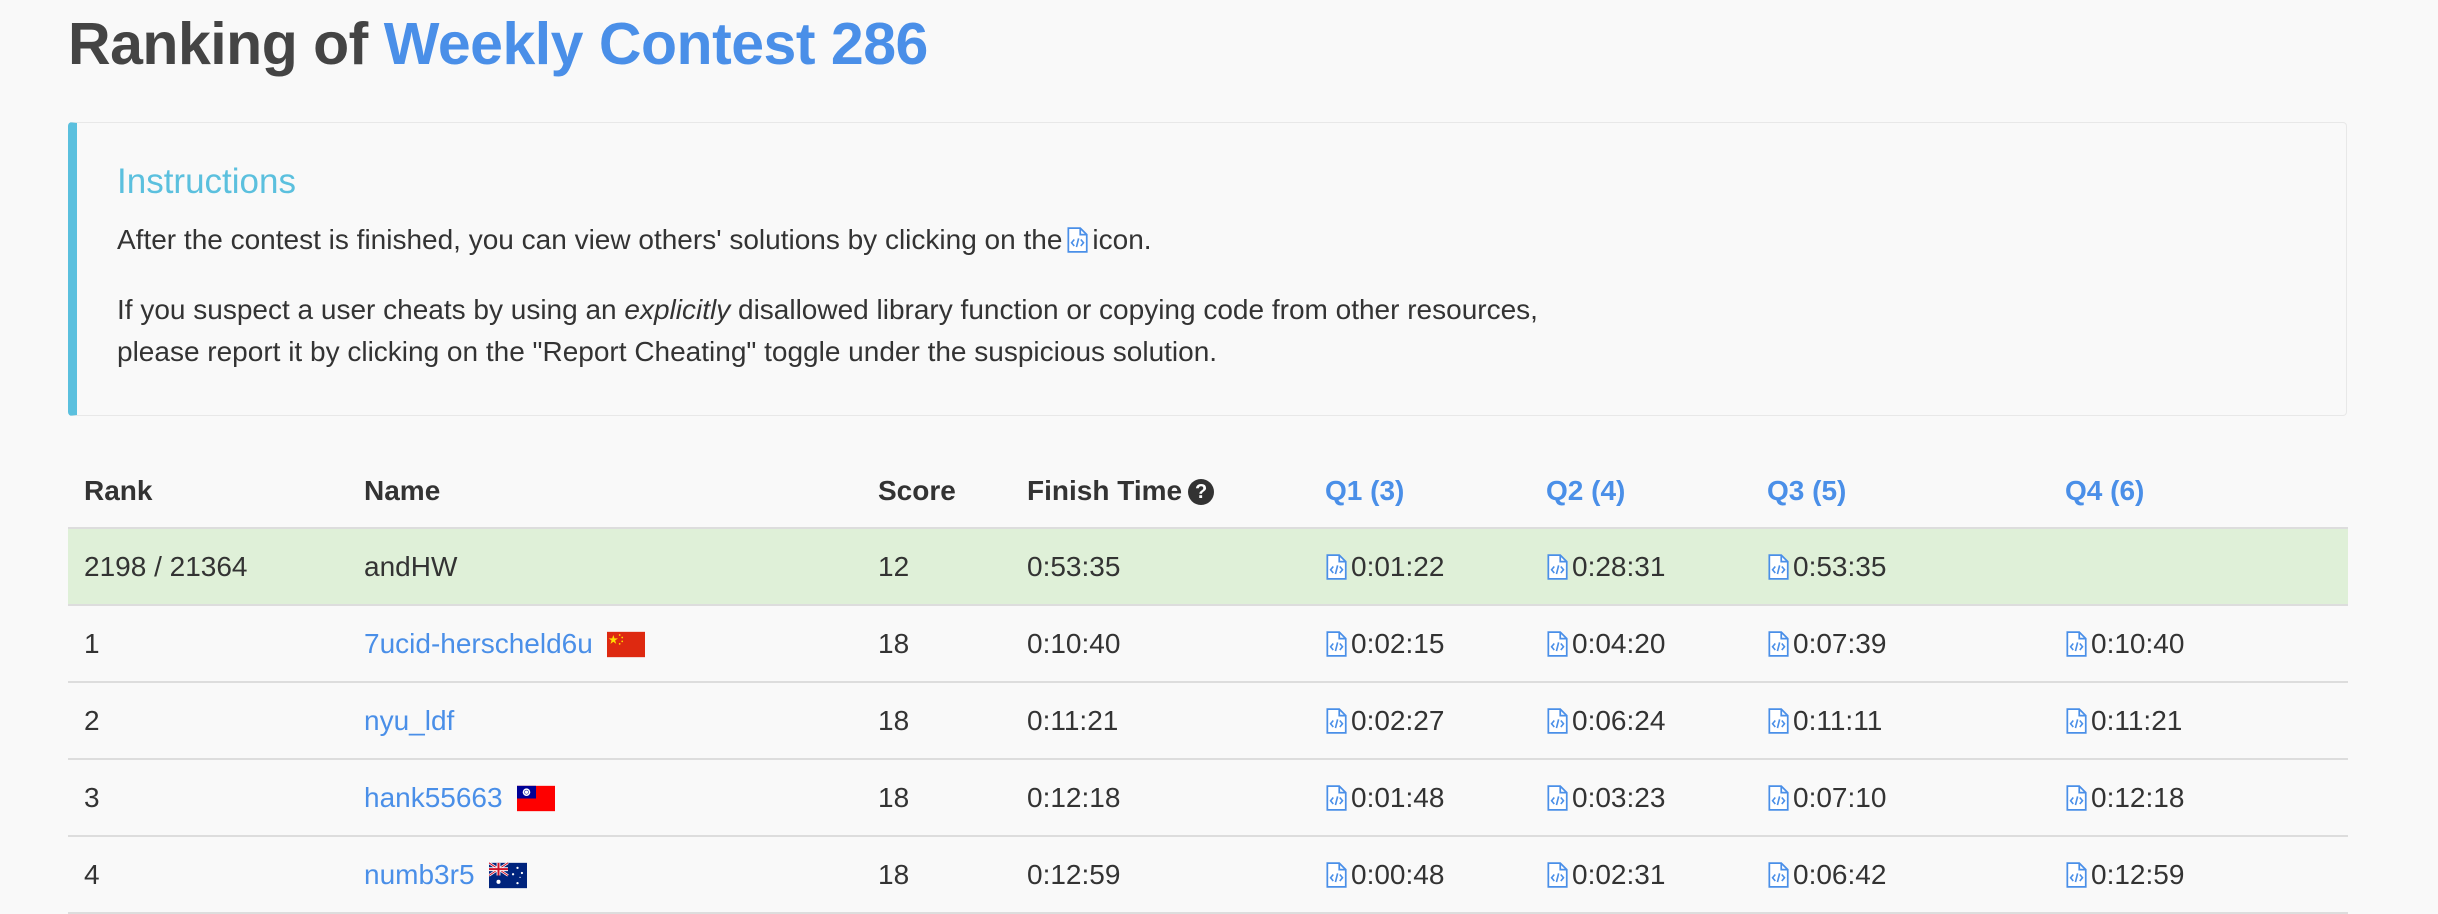  Describe the element at coordinates (218, 44) in the screenshot. I see `page-title-prefix: Ranking of` at that location.